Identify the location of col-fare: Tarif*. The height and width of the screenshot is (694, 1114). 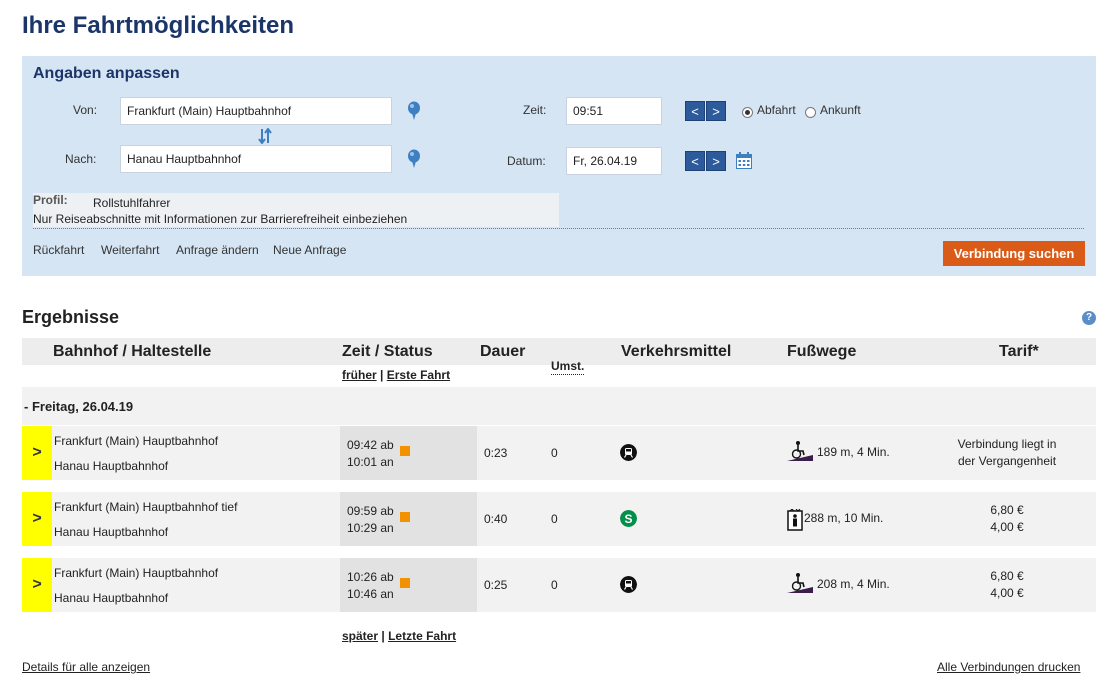
(1019, 351).